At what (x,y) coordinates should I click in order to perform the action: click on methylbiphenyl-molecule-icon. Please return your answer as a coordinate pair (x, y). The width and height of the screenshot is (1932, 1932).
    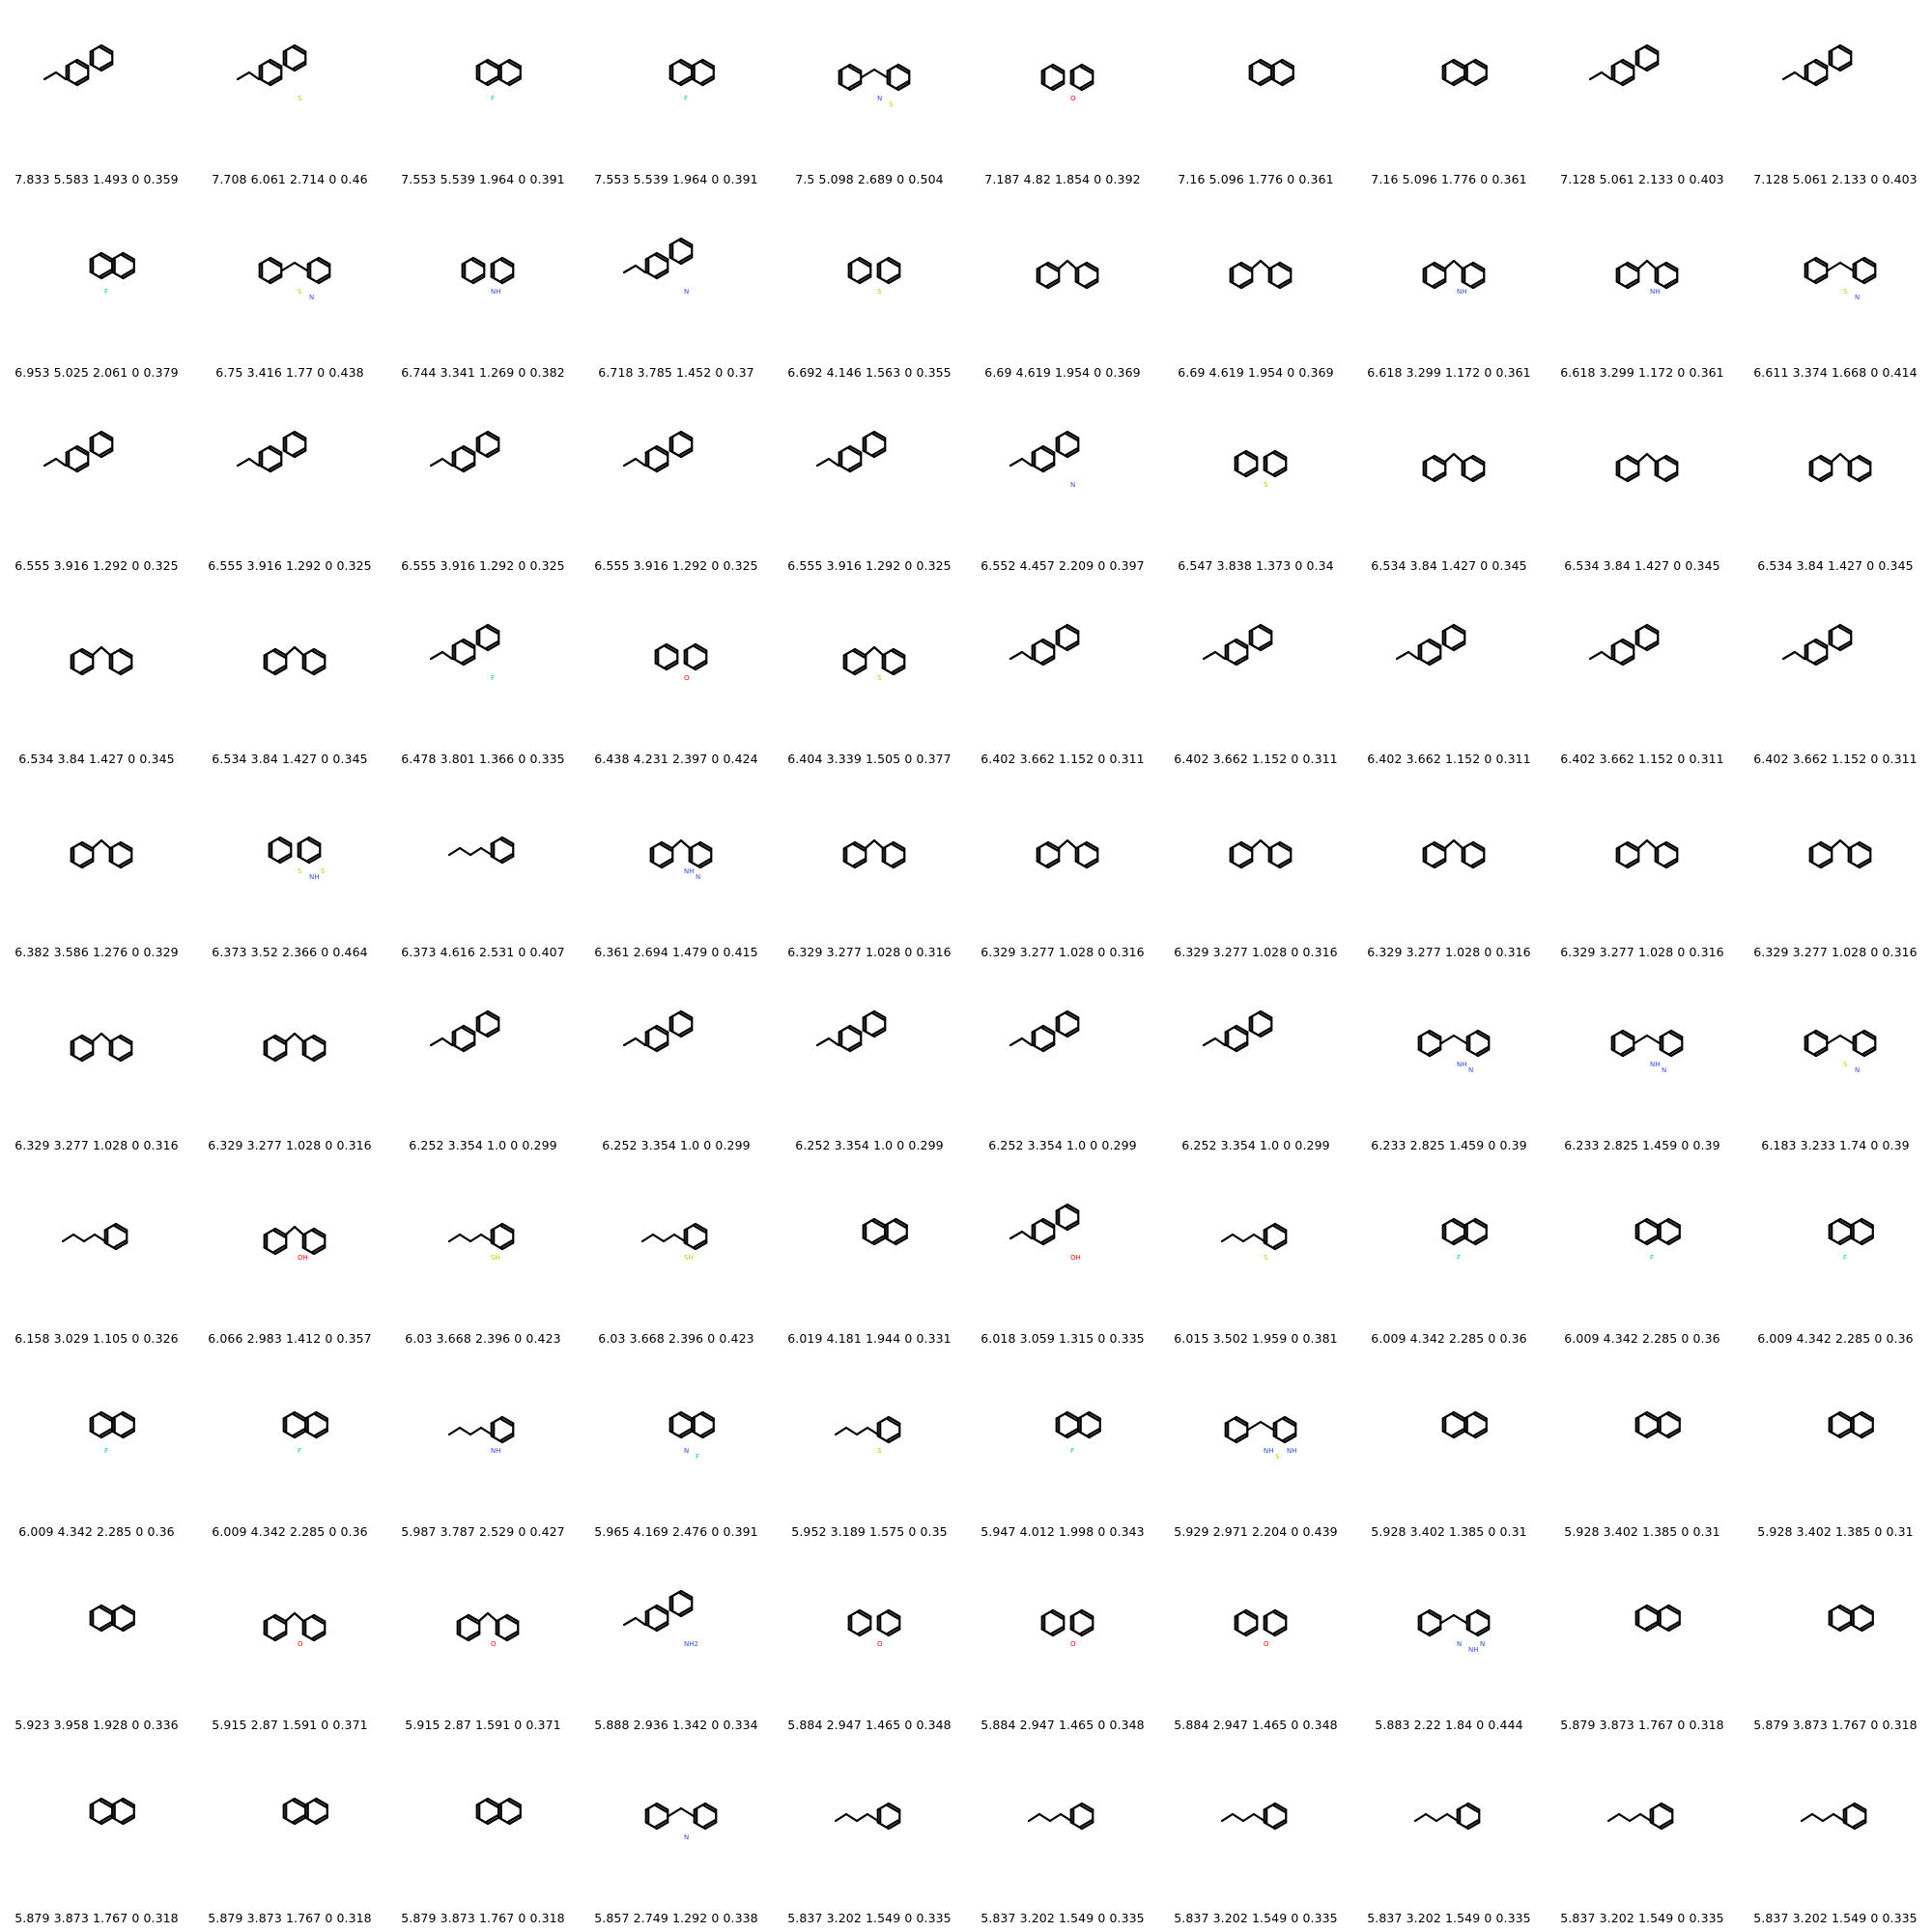
    Looking at the image, I should click on (1624, 645).